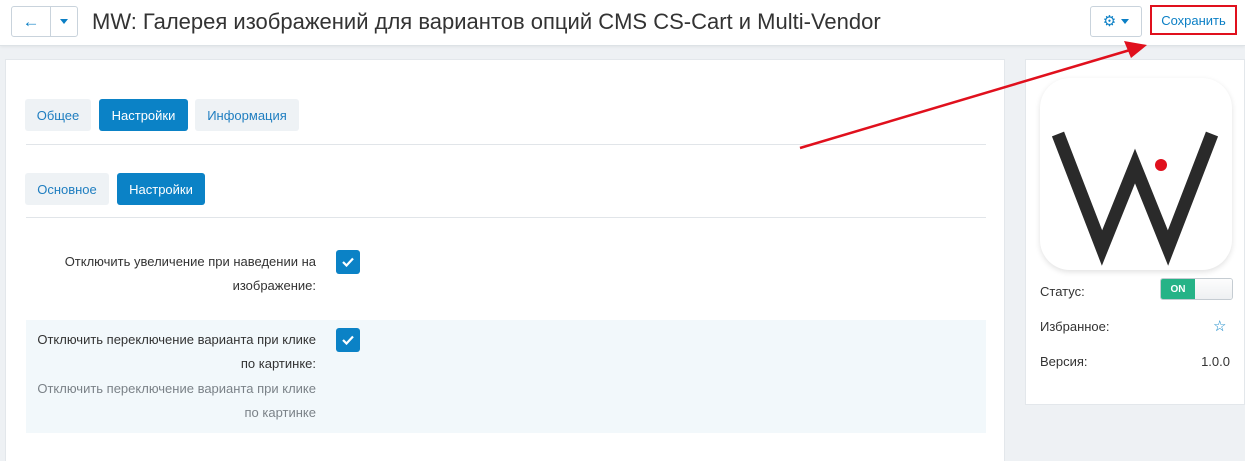 The image size is (1245, 461). Describe the element at coordinates (506, 217) in the screenshot. I see `subtabs-divider` at that location.